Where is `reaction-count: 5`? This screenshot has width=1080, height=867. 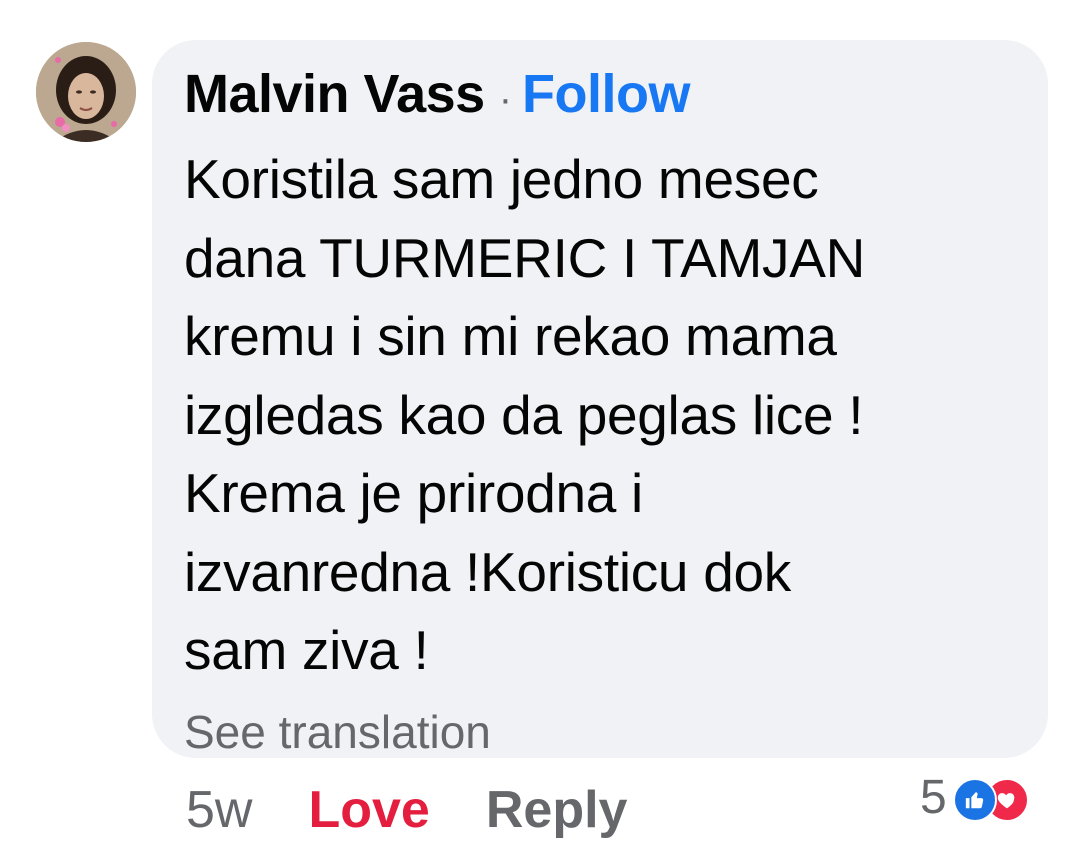 reaction-count: 5 is located at coordinates (933, 797).